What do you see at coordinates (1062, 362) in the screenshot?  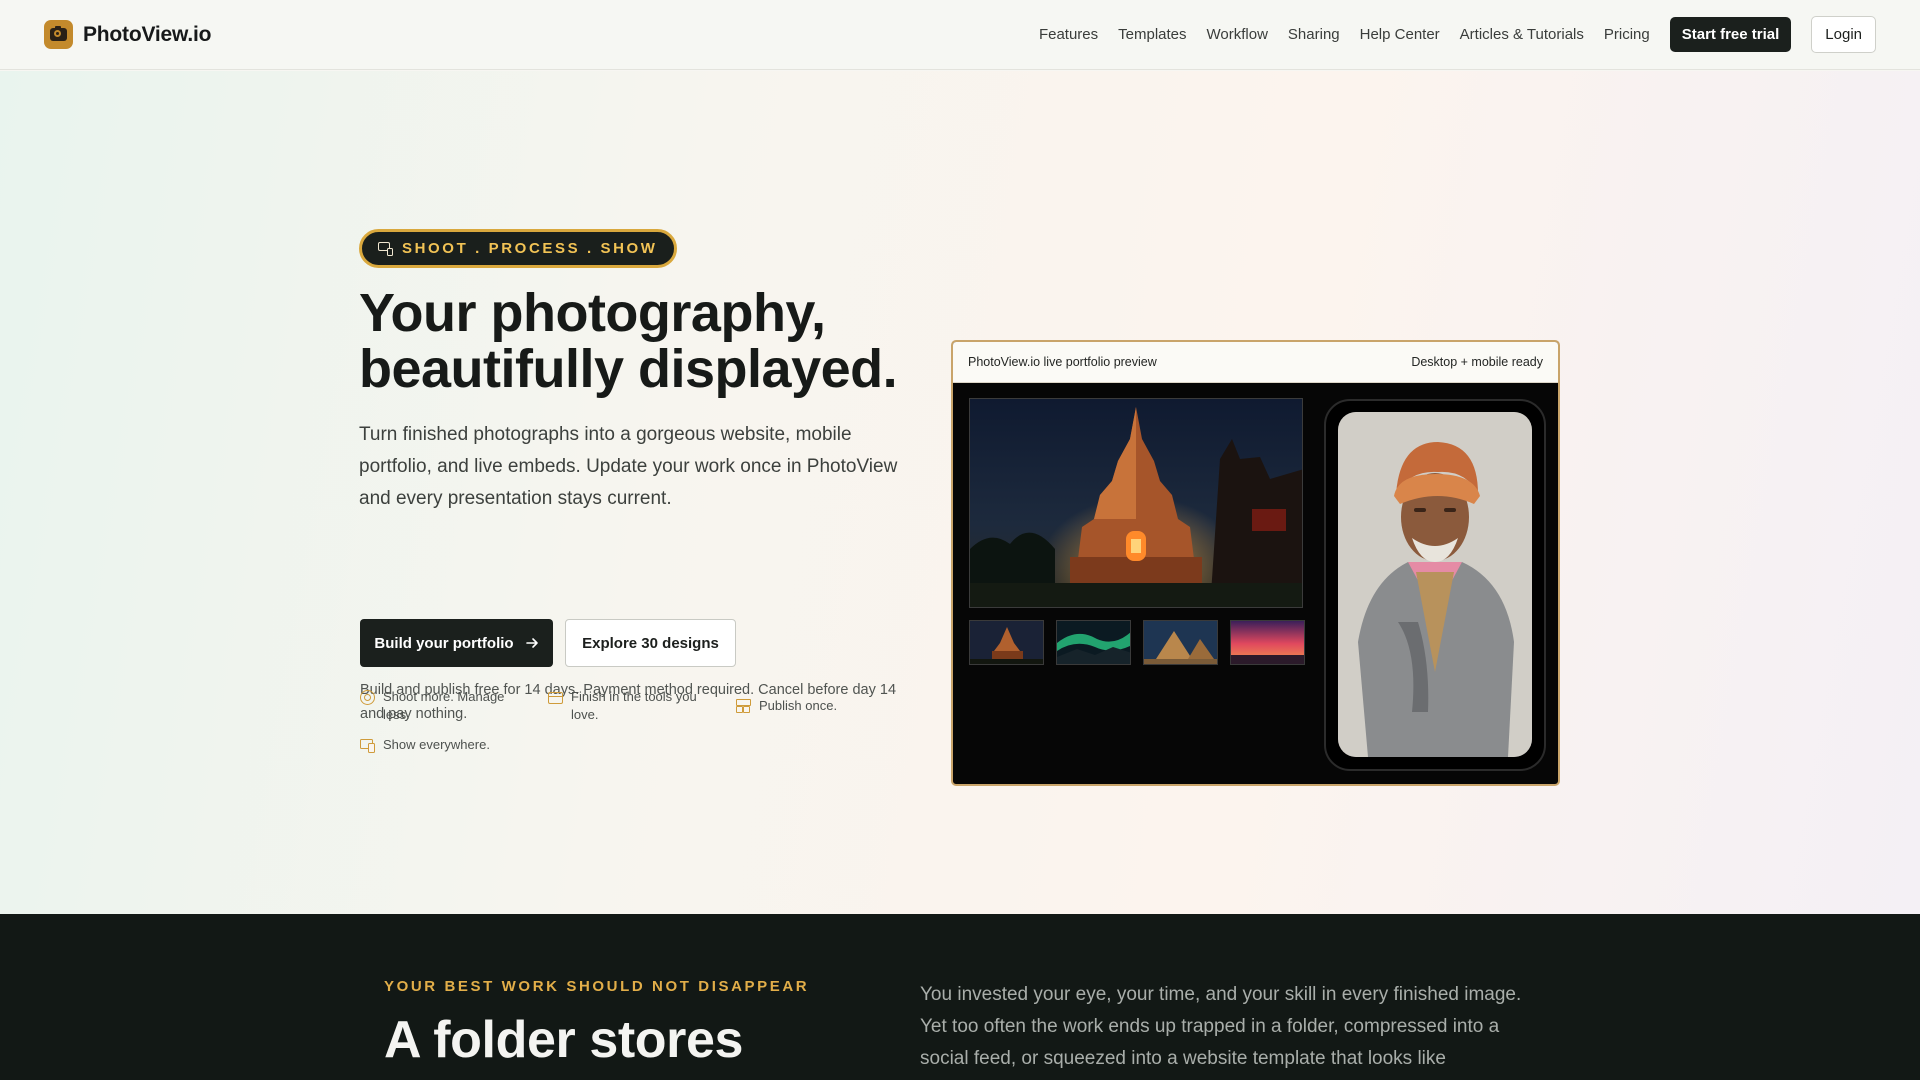 I see `preview-title: PhotoView.io live portfolio preview` at bounding box center [1062, 362].